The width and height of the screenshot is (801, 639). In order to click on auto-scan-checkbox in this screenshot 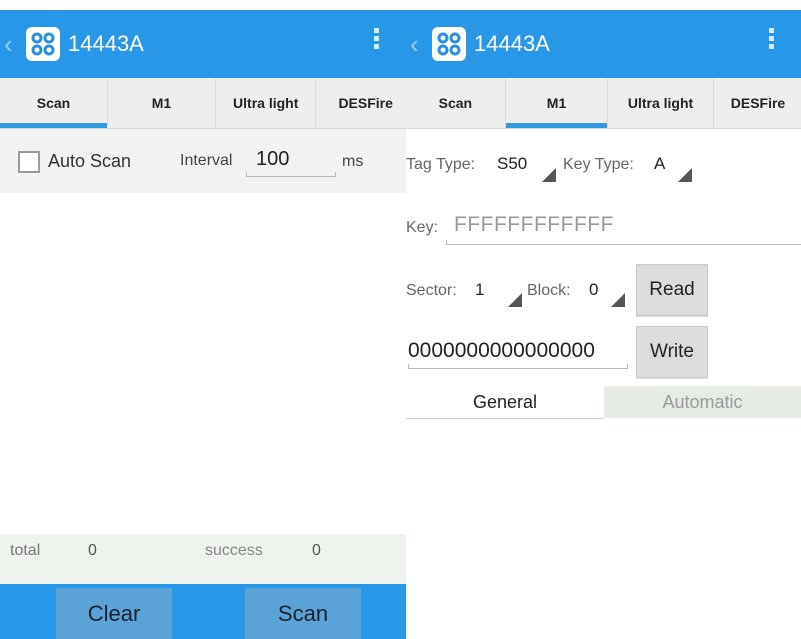, I will do `click(29, 162)`.